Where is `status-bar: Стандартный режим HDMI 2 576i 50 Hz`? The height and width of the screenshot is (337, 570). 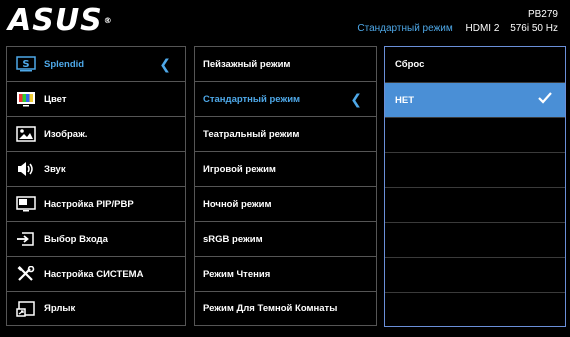
status-bar: Стандартный режим HDMI 2 576i 50 Hz is located at coordinates (457, 28).